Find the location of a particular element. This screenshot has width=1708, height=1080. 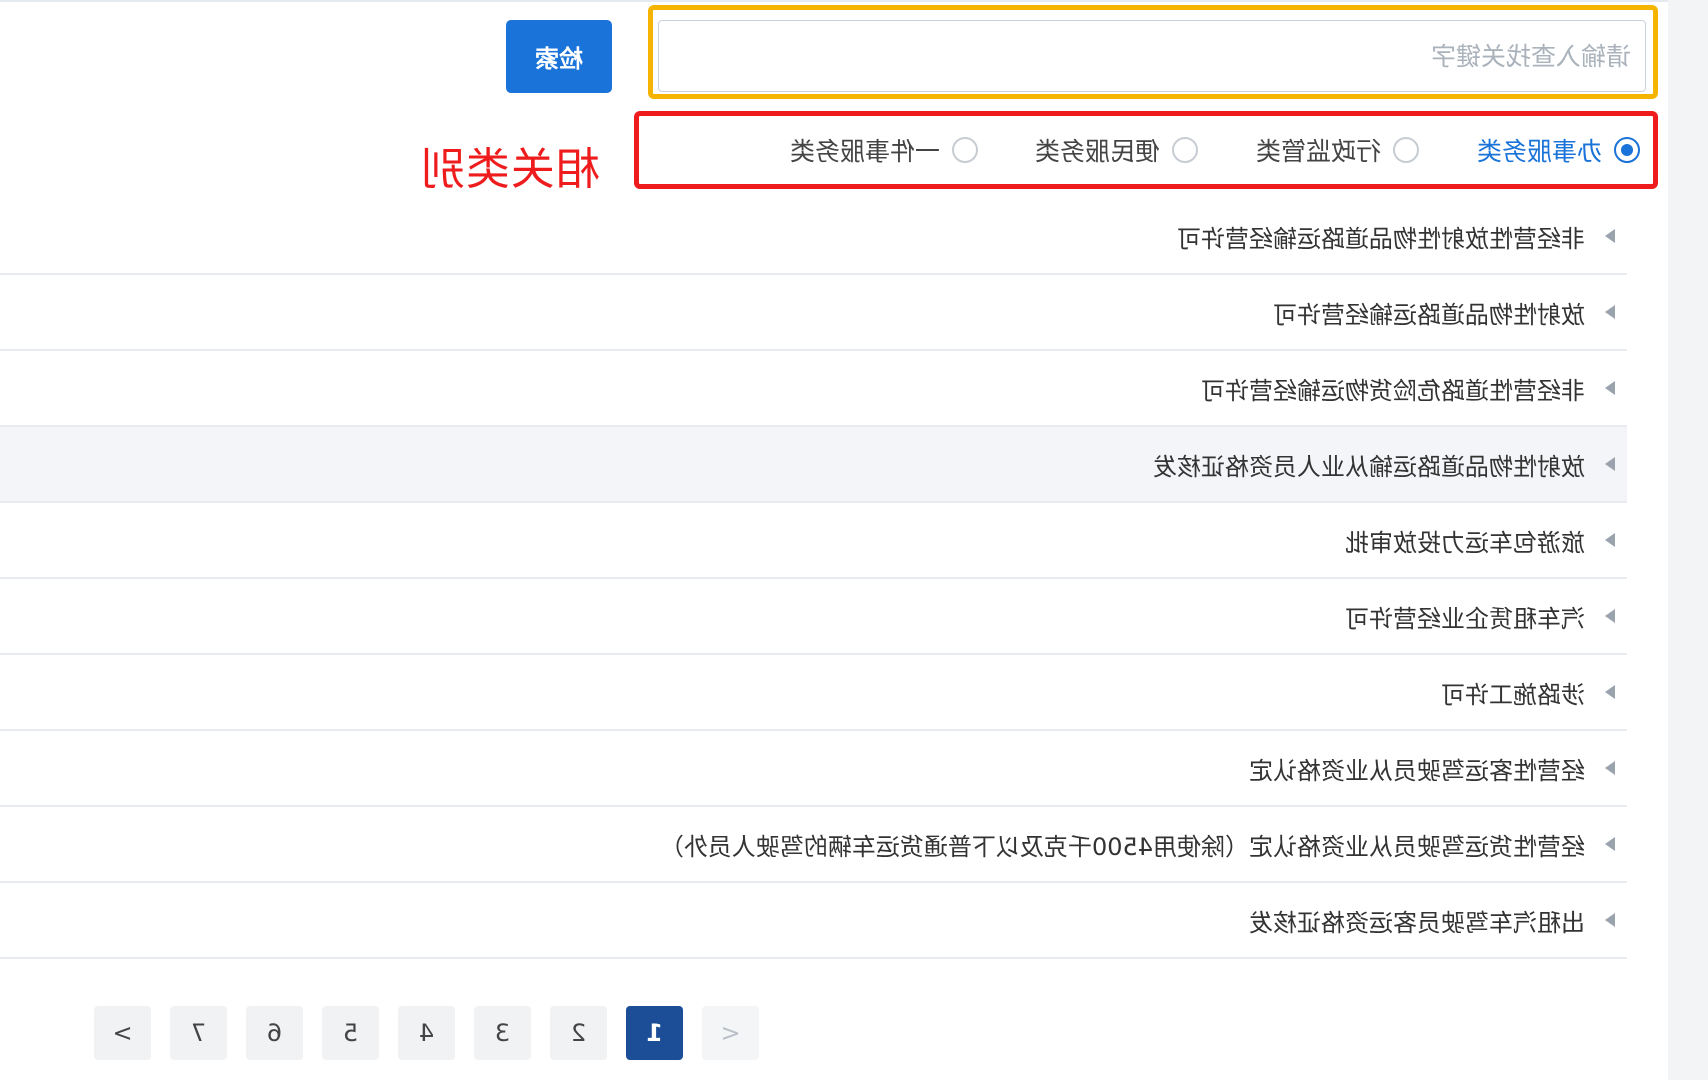

scroll-gutter is located at coordinates (1688, 540).